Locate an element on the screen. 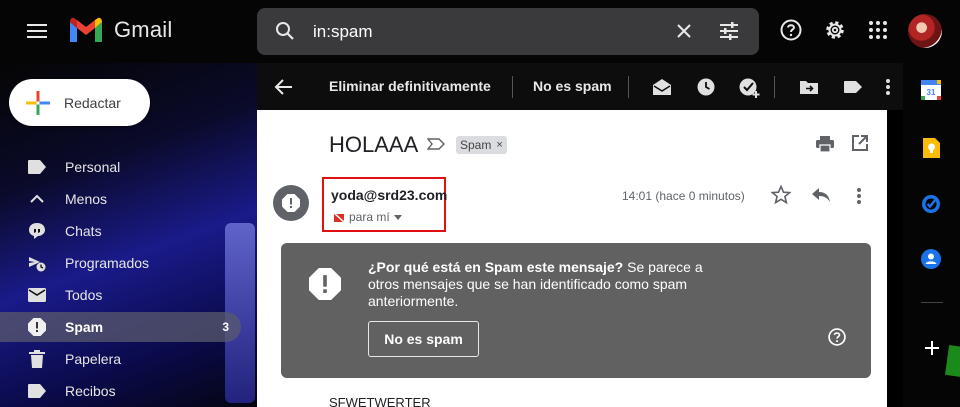 This screenshot has width=960, height=407. hamburger-icon is located at coordinates (37, 31).